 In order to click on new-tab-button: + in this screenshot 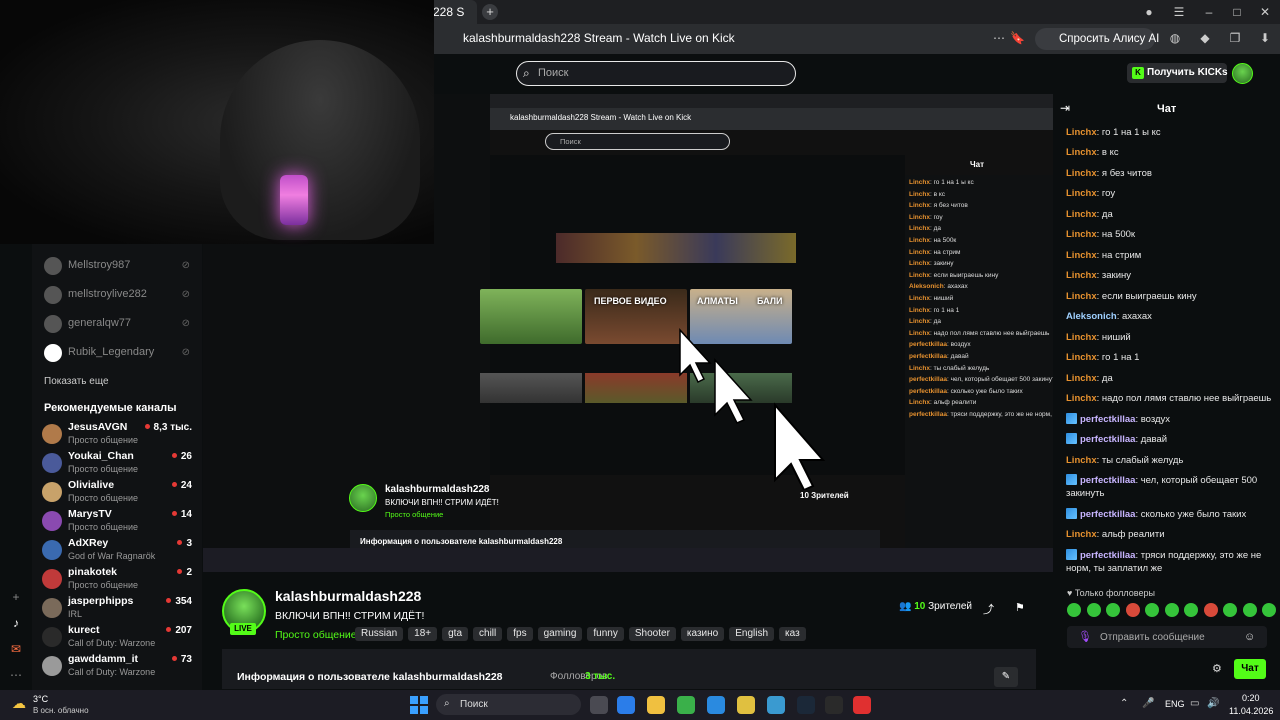, I will do `click(490, 12)`.